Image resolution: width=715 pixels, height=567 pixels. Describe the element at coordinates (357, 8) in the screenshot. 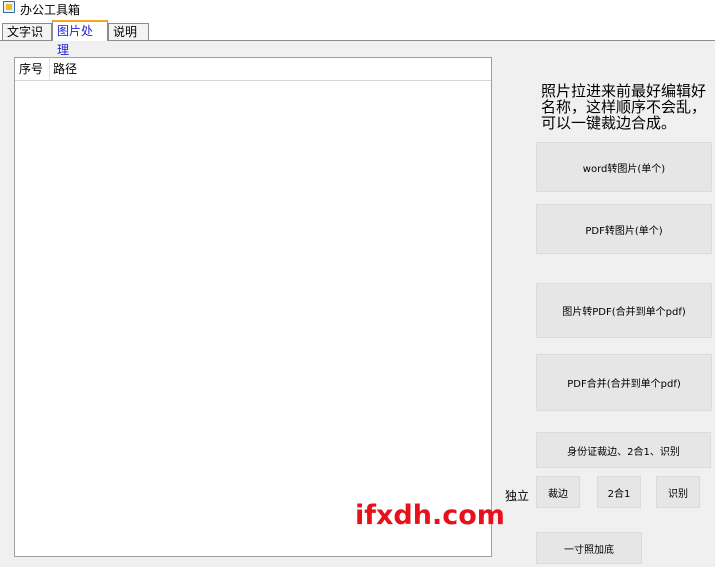

I see `title-bar: 办公工具箱` at that location.